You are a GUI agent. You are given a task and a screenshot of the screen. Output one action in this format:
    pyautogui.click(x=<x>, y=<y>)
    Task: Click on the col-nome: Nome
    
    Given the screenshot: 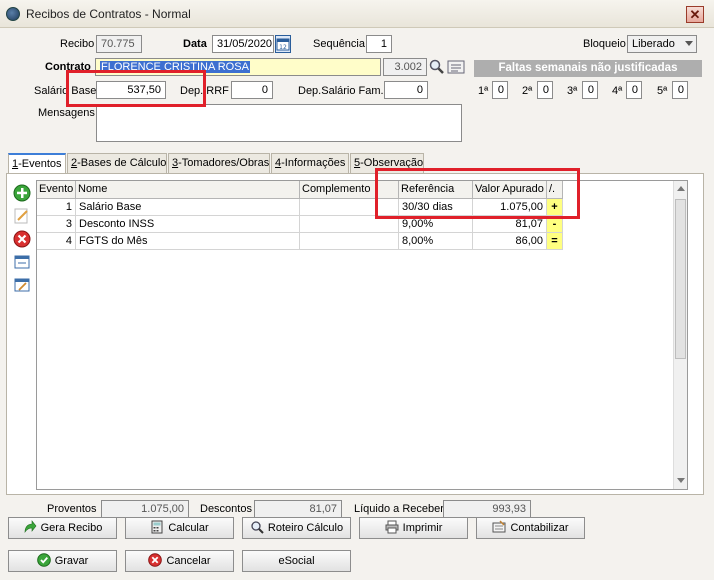 What is the action you would take?
    pyautogui.click(x=188, y=190)
    